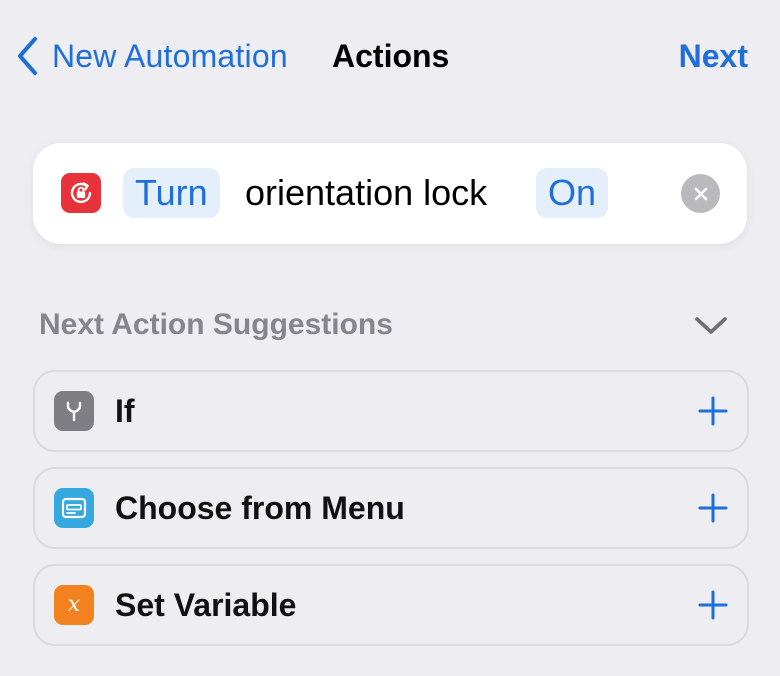 The image size is (780, 676). I want to click on state-parameter-token: On, so click(572, 193).